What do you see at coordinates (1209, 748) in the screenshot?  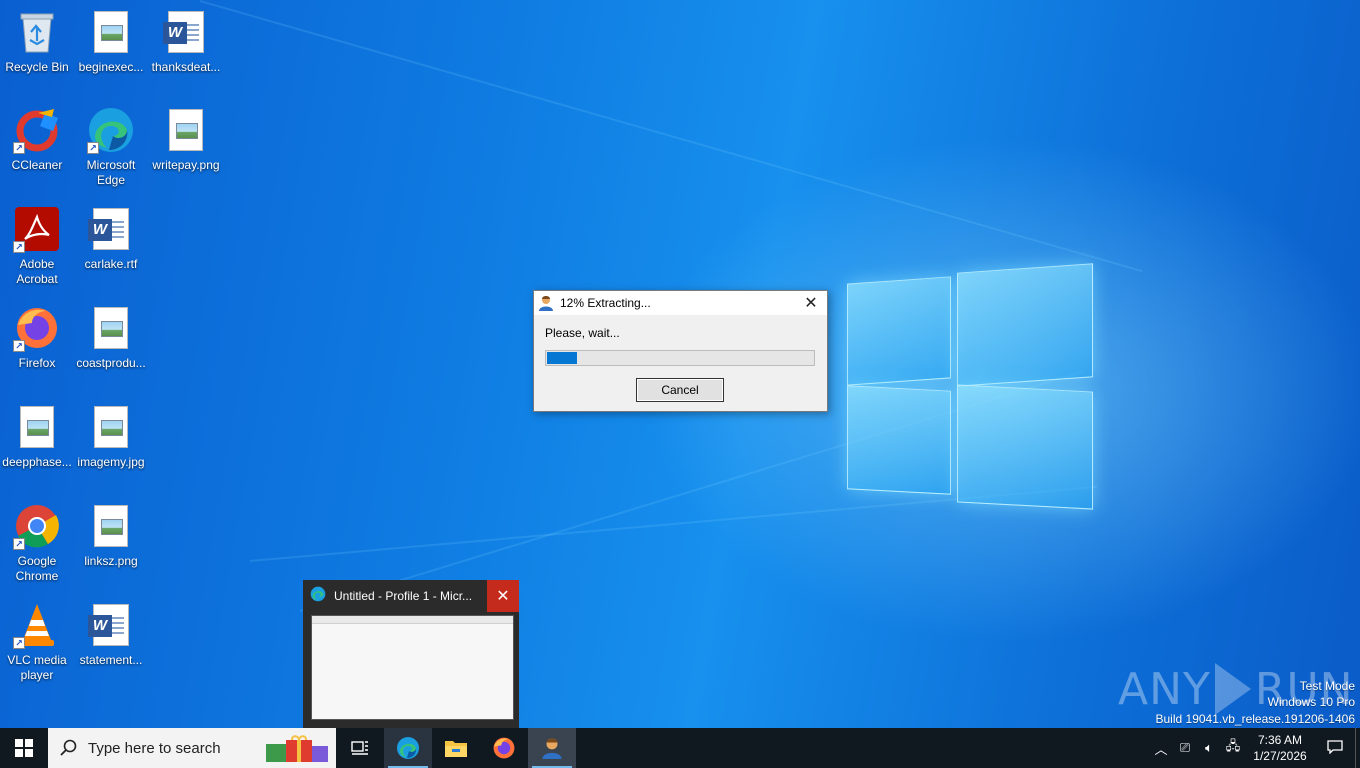 I see `volume-icon: 🔈︎` at bounding box center [1209, 748].